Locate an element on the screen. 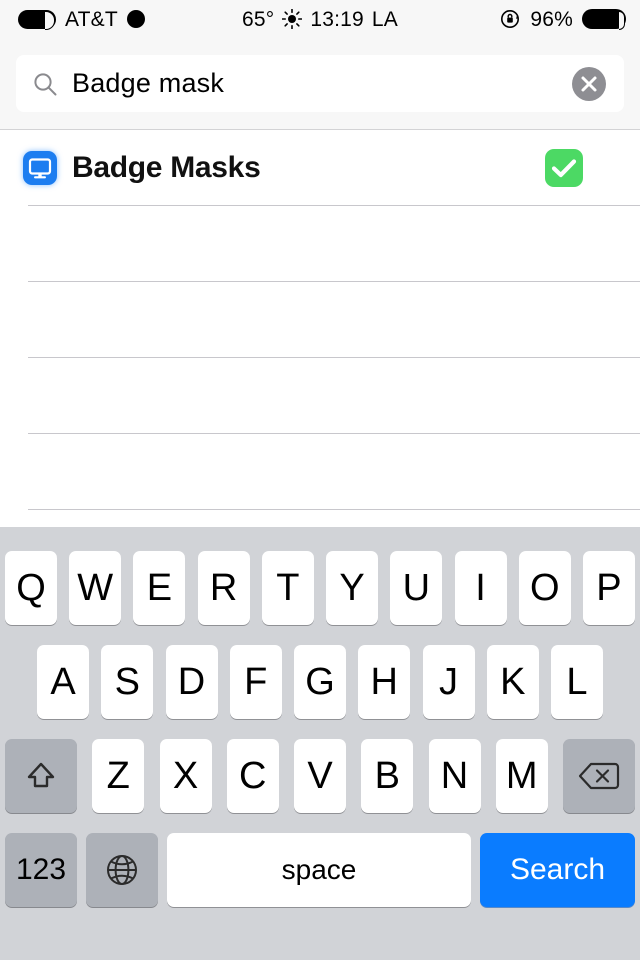  status-bar: AT&T 65° 13:19 LA 96% is located at coordinates (320, 19).